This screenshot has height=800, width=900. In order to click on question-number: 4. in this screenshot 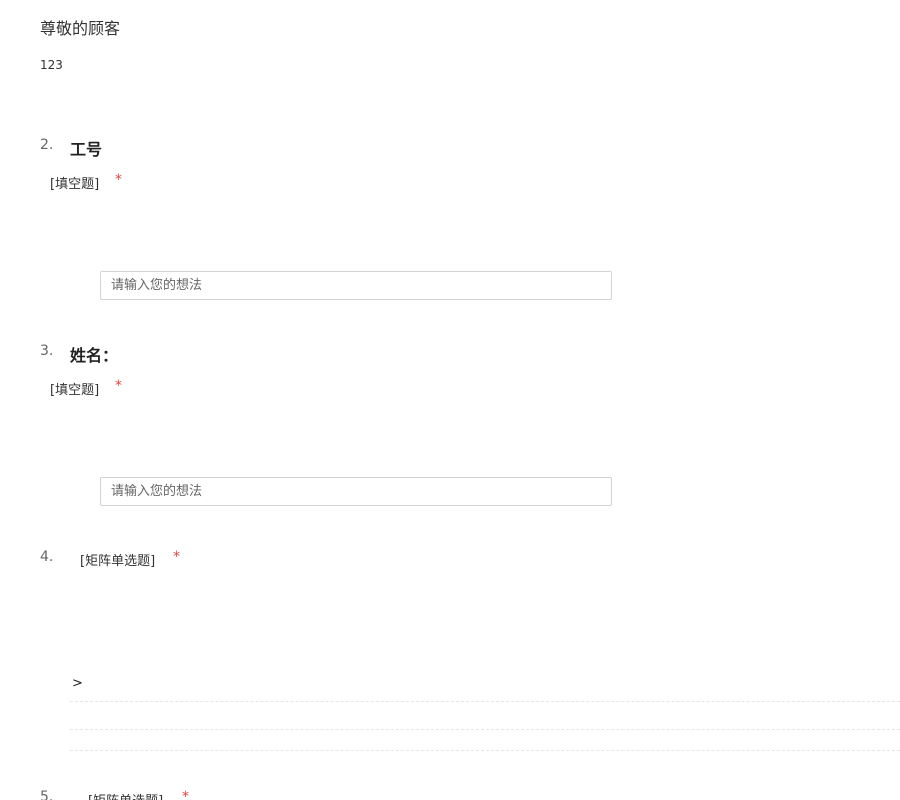, I will do `click(47, 557)`.